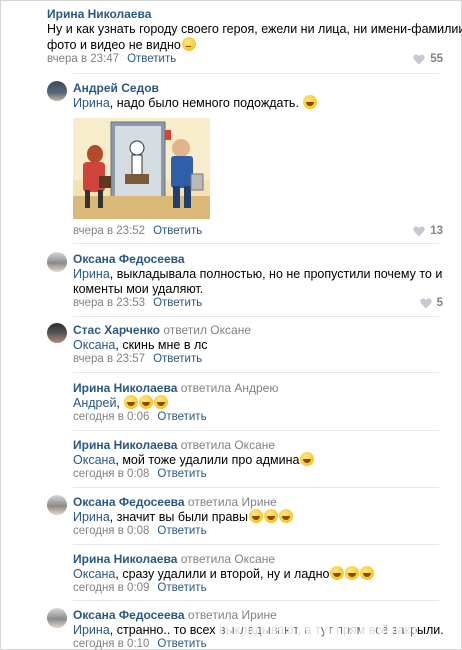  I want to click on comment-time: вчера в 23:47, so click(83, 59).